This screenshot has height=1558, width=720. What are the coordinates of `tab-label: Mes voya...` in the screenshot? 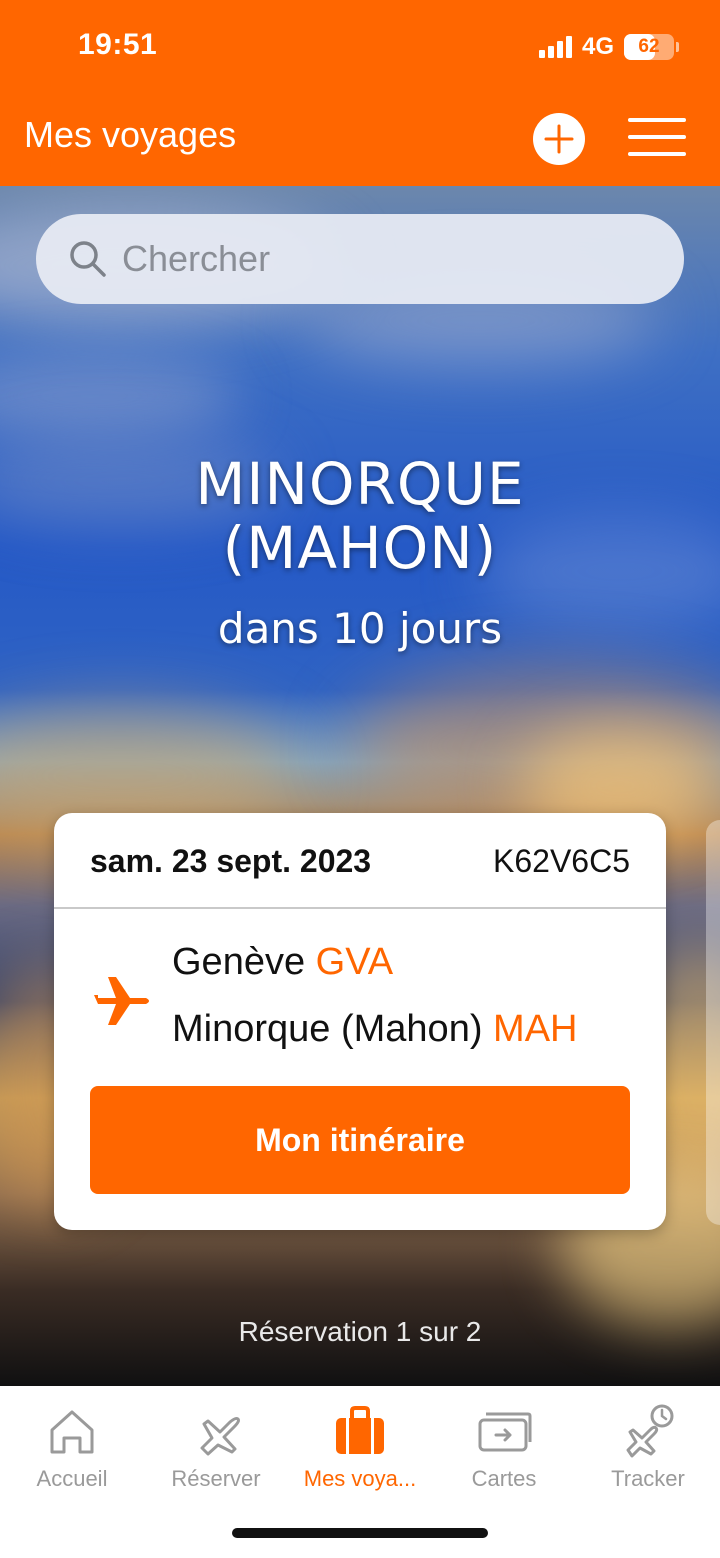 It's located at (360, 1478).